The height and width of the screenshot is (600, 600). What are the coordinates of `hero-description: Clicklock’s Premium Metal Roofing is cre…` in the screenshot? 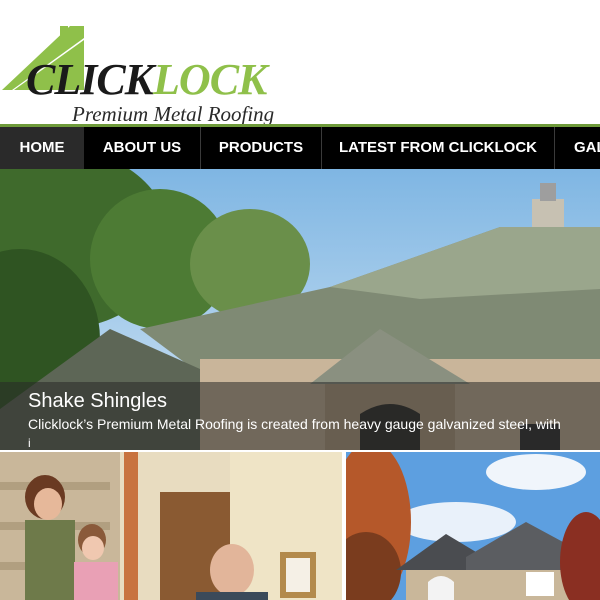 It's located at (294, 424).